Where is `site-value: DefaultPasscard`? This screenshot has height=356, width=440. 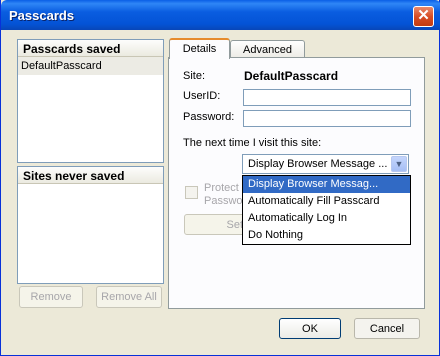
site-value: DefaultPasscard is located at coordinates (291, 76).